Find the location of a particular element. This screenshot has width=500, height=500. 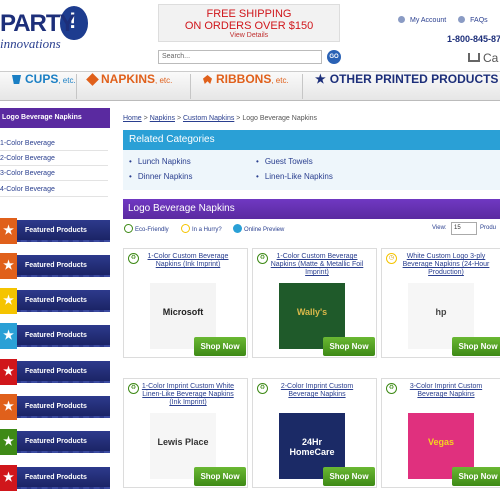

promo-line-1: FREE SHIPPING is located at coordinates (249, 14).